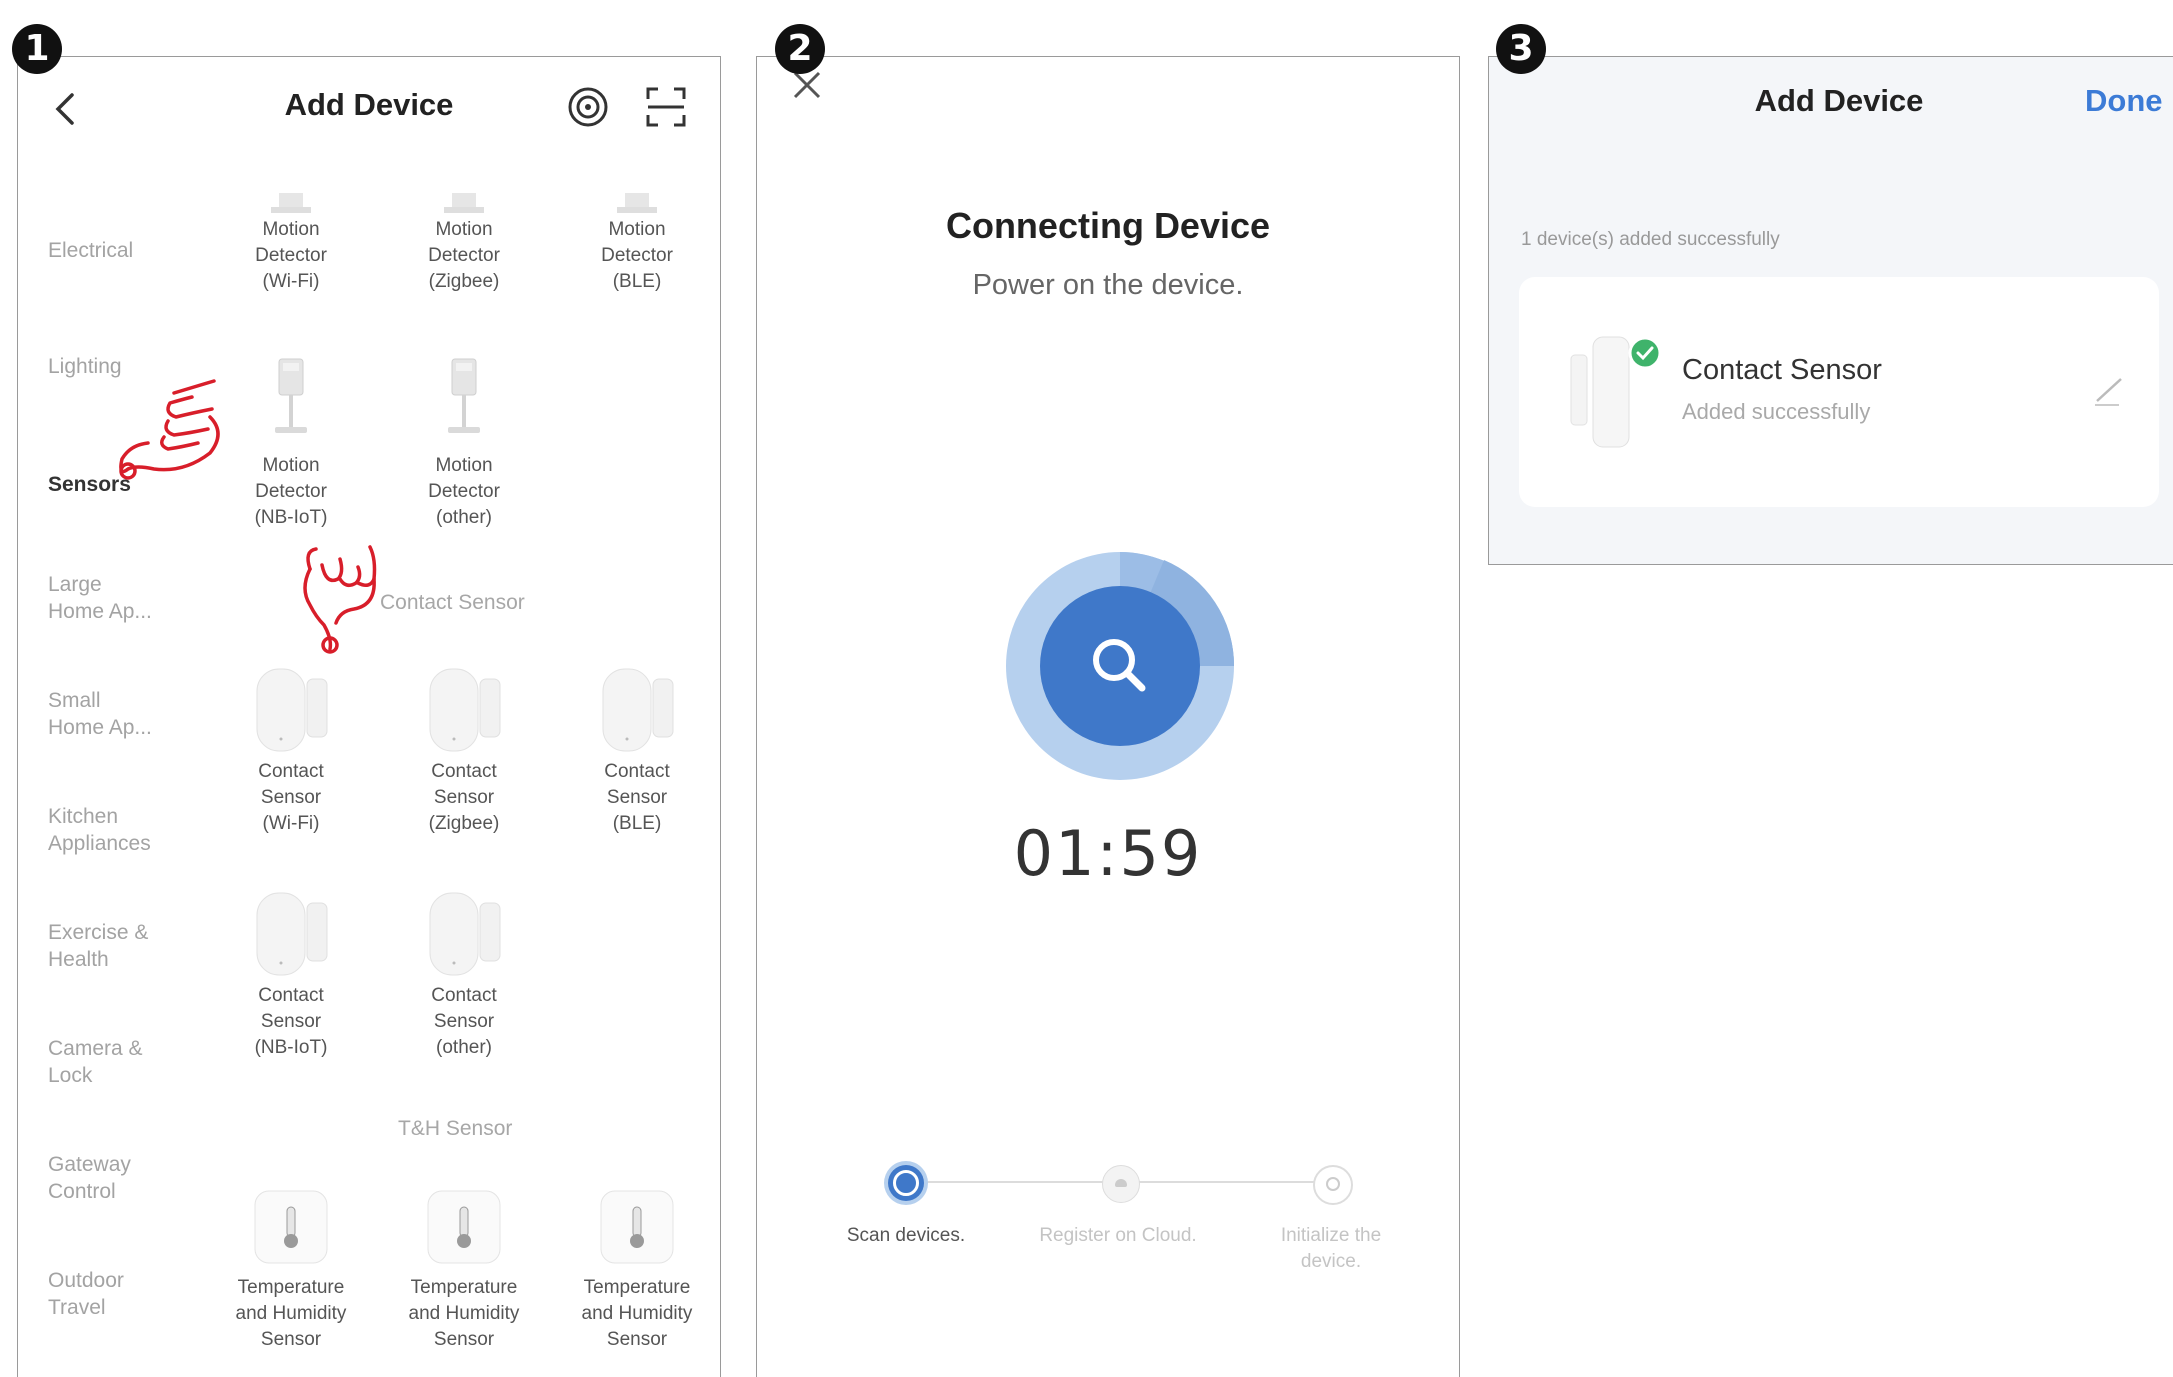 This screenshot has width=2173, height=1377. I want to click on device-status: Added successfully, so click(1776, 411).